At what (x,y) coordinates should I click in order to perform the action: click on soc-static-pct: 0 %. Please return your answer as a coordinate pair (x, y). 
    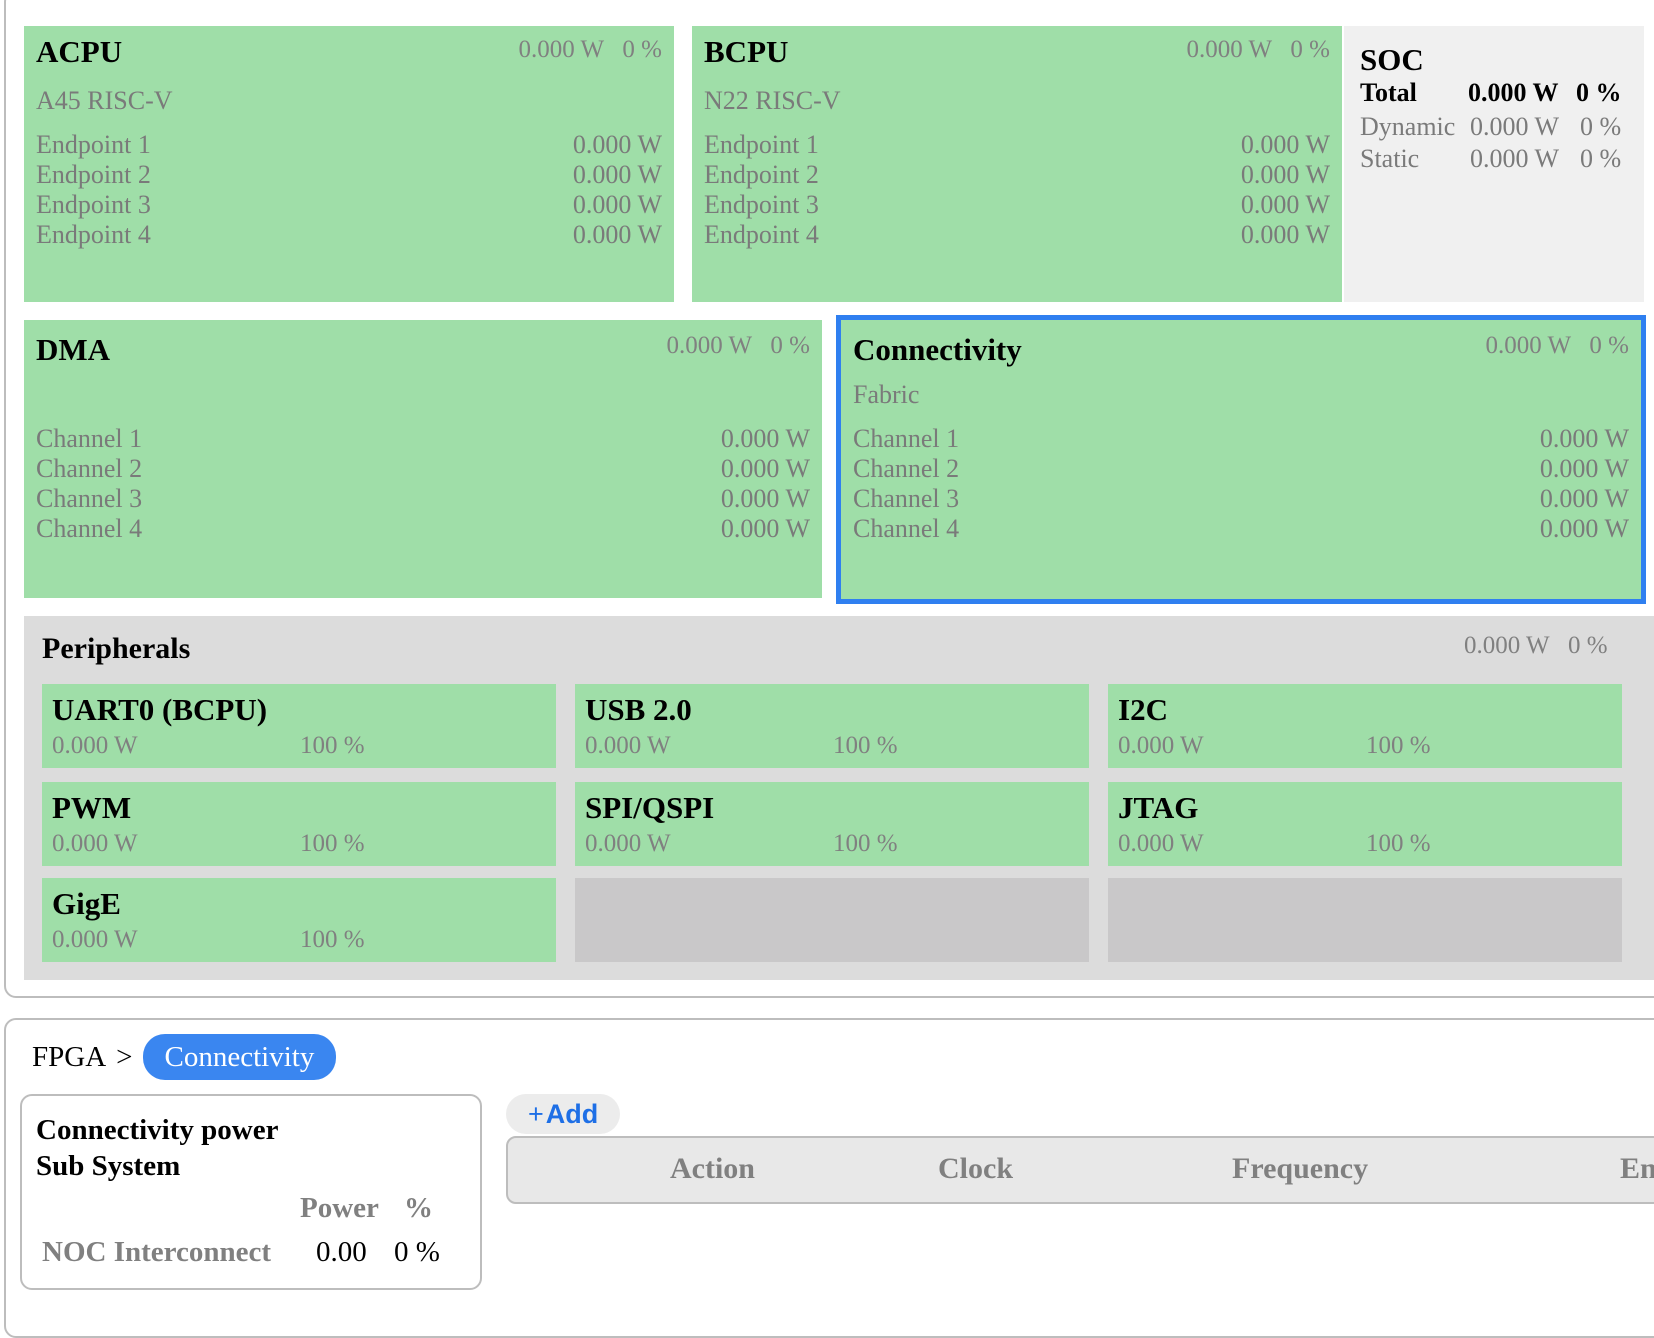
    Looking at the image, I should click on (1601, 158).